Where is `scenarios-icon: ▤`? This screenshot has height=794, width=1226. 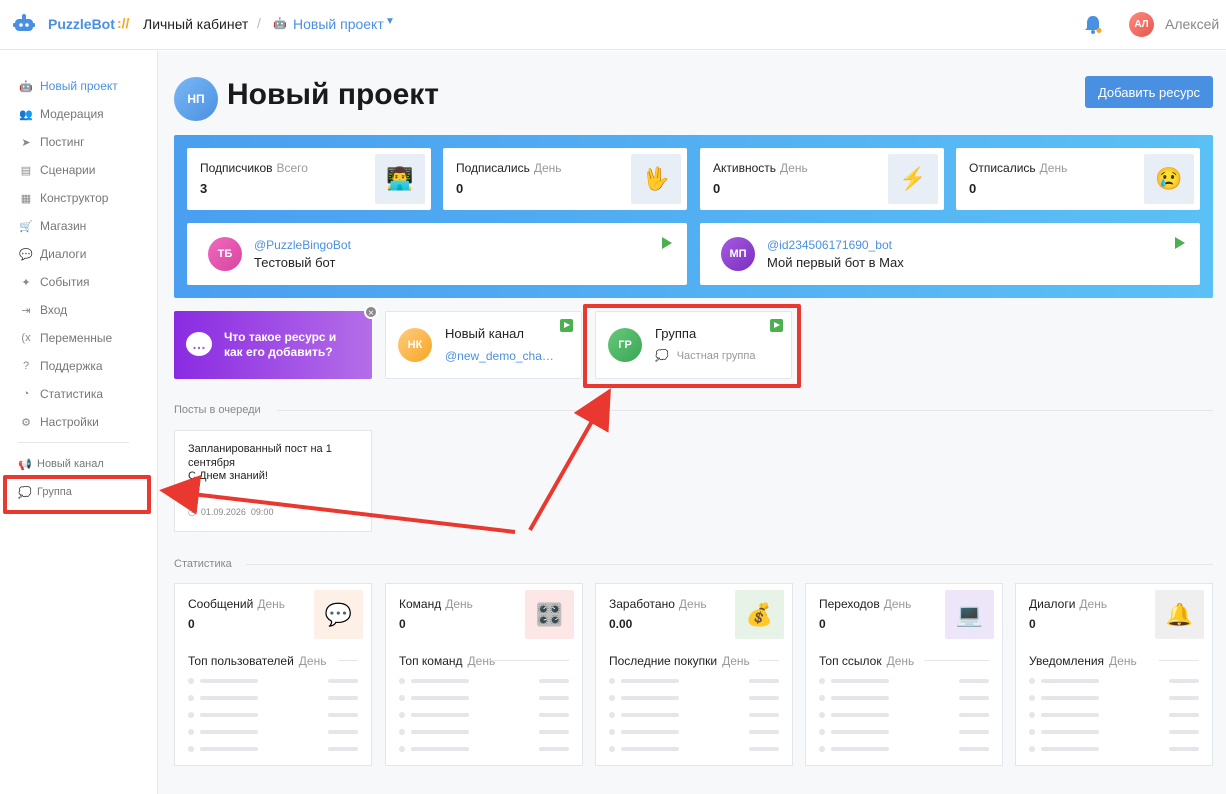
scenarios-icon: ▤ is located at coordinates (26, 170).